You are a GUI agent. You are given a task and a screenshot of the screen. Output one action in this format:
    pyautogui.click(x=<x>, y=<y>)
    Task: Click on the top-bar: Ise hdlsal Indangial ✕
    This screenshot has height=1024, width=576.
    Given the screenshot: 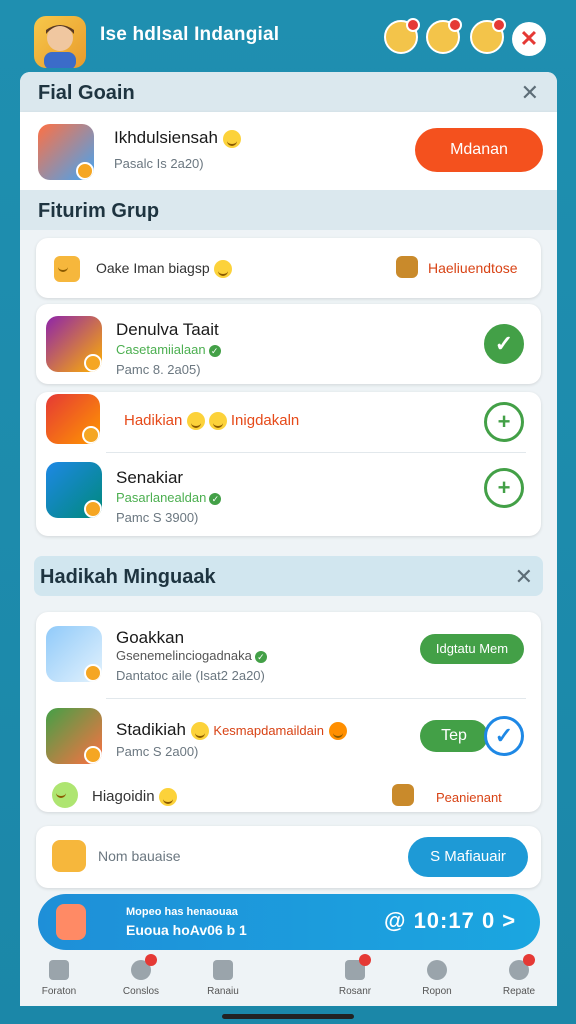 What is the action you would take?
    pyautogui.click(x=288, y=38)
    